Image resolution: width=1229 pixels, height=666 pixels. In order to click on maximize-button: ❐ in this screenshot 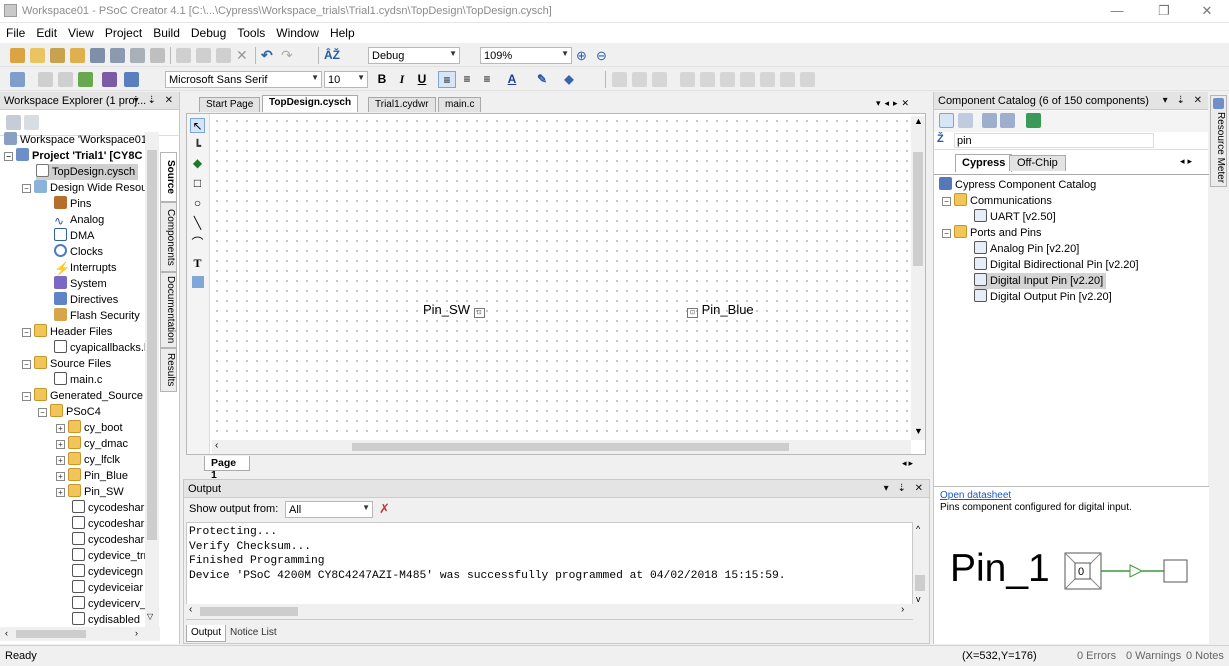, I will do `click(1164, 11)`.